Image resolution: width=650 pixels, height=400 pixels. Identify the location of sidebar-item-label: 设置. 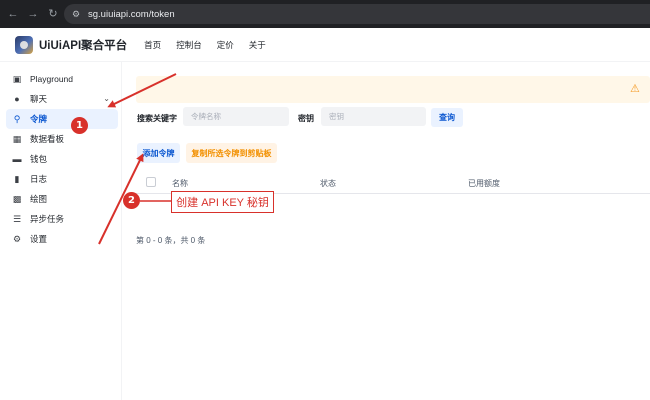
(39, 239).